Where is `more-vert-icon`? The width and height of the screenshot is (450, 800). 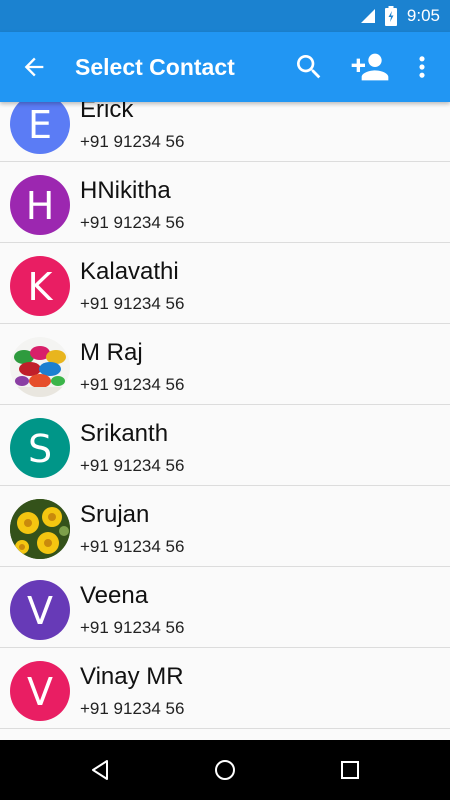 more-vert-icon is located at coordinates (422, 67).